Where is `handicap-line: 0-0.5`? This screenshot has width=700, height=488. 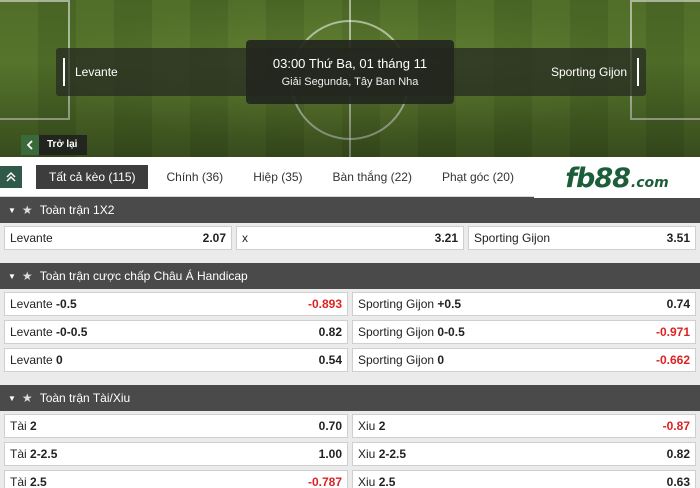
handicap-line: 0-0.5 is located at coordinates (451, 332).